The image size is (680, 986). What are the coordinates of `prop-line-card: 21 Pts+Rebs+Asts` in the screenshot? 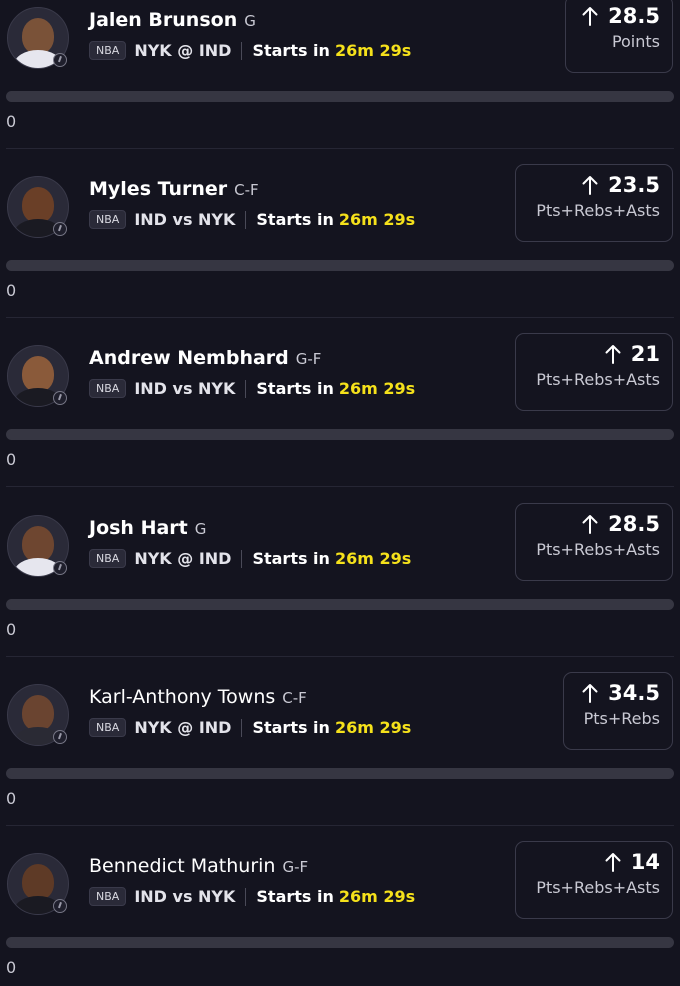 It's located at (594, 372).